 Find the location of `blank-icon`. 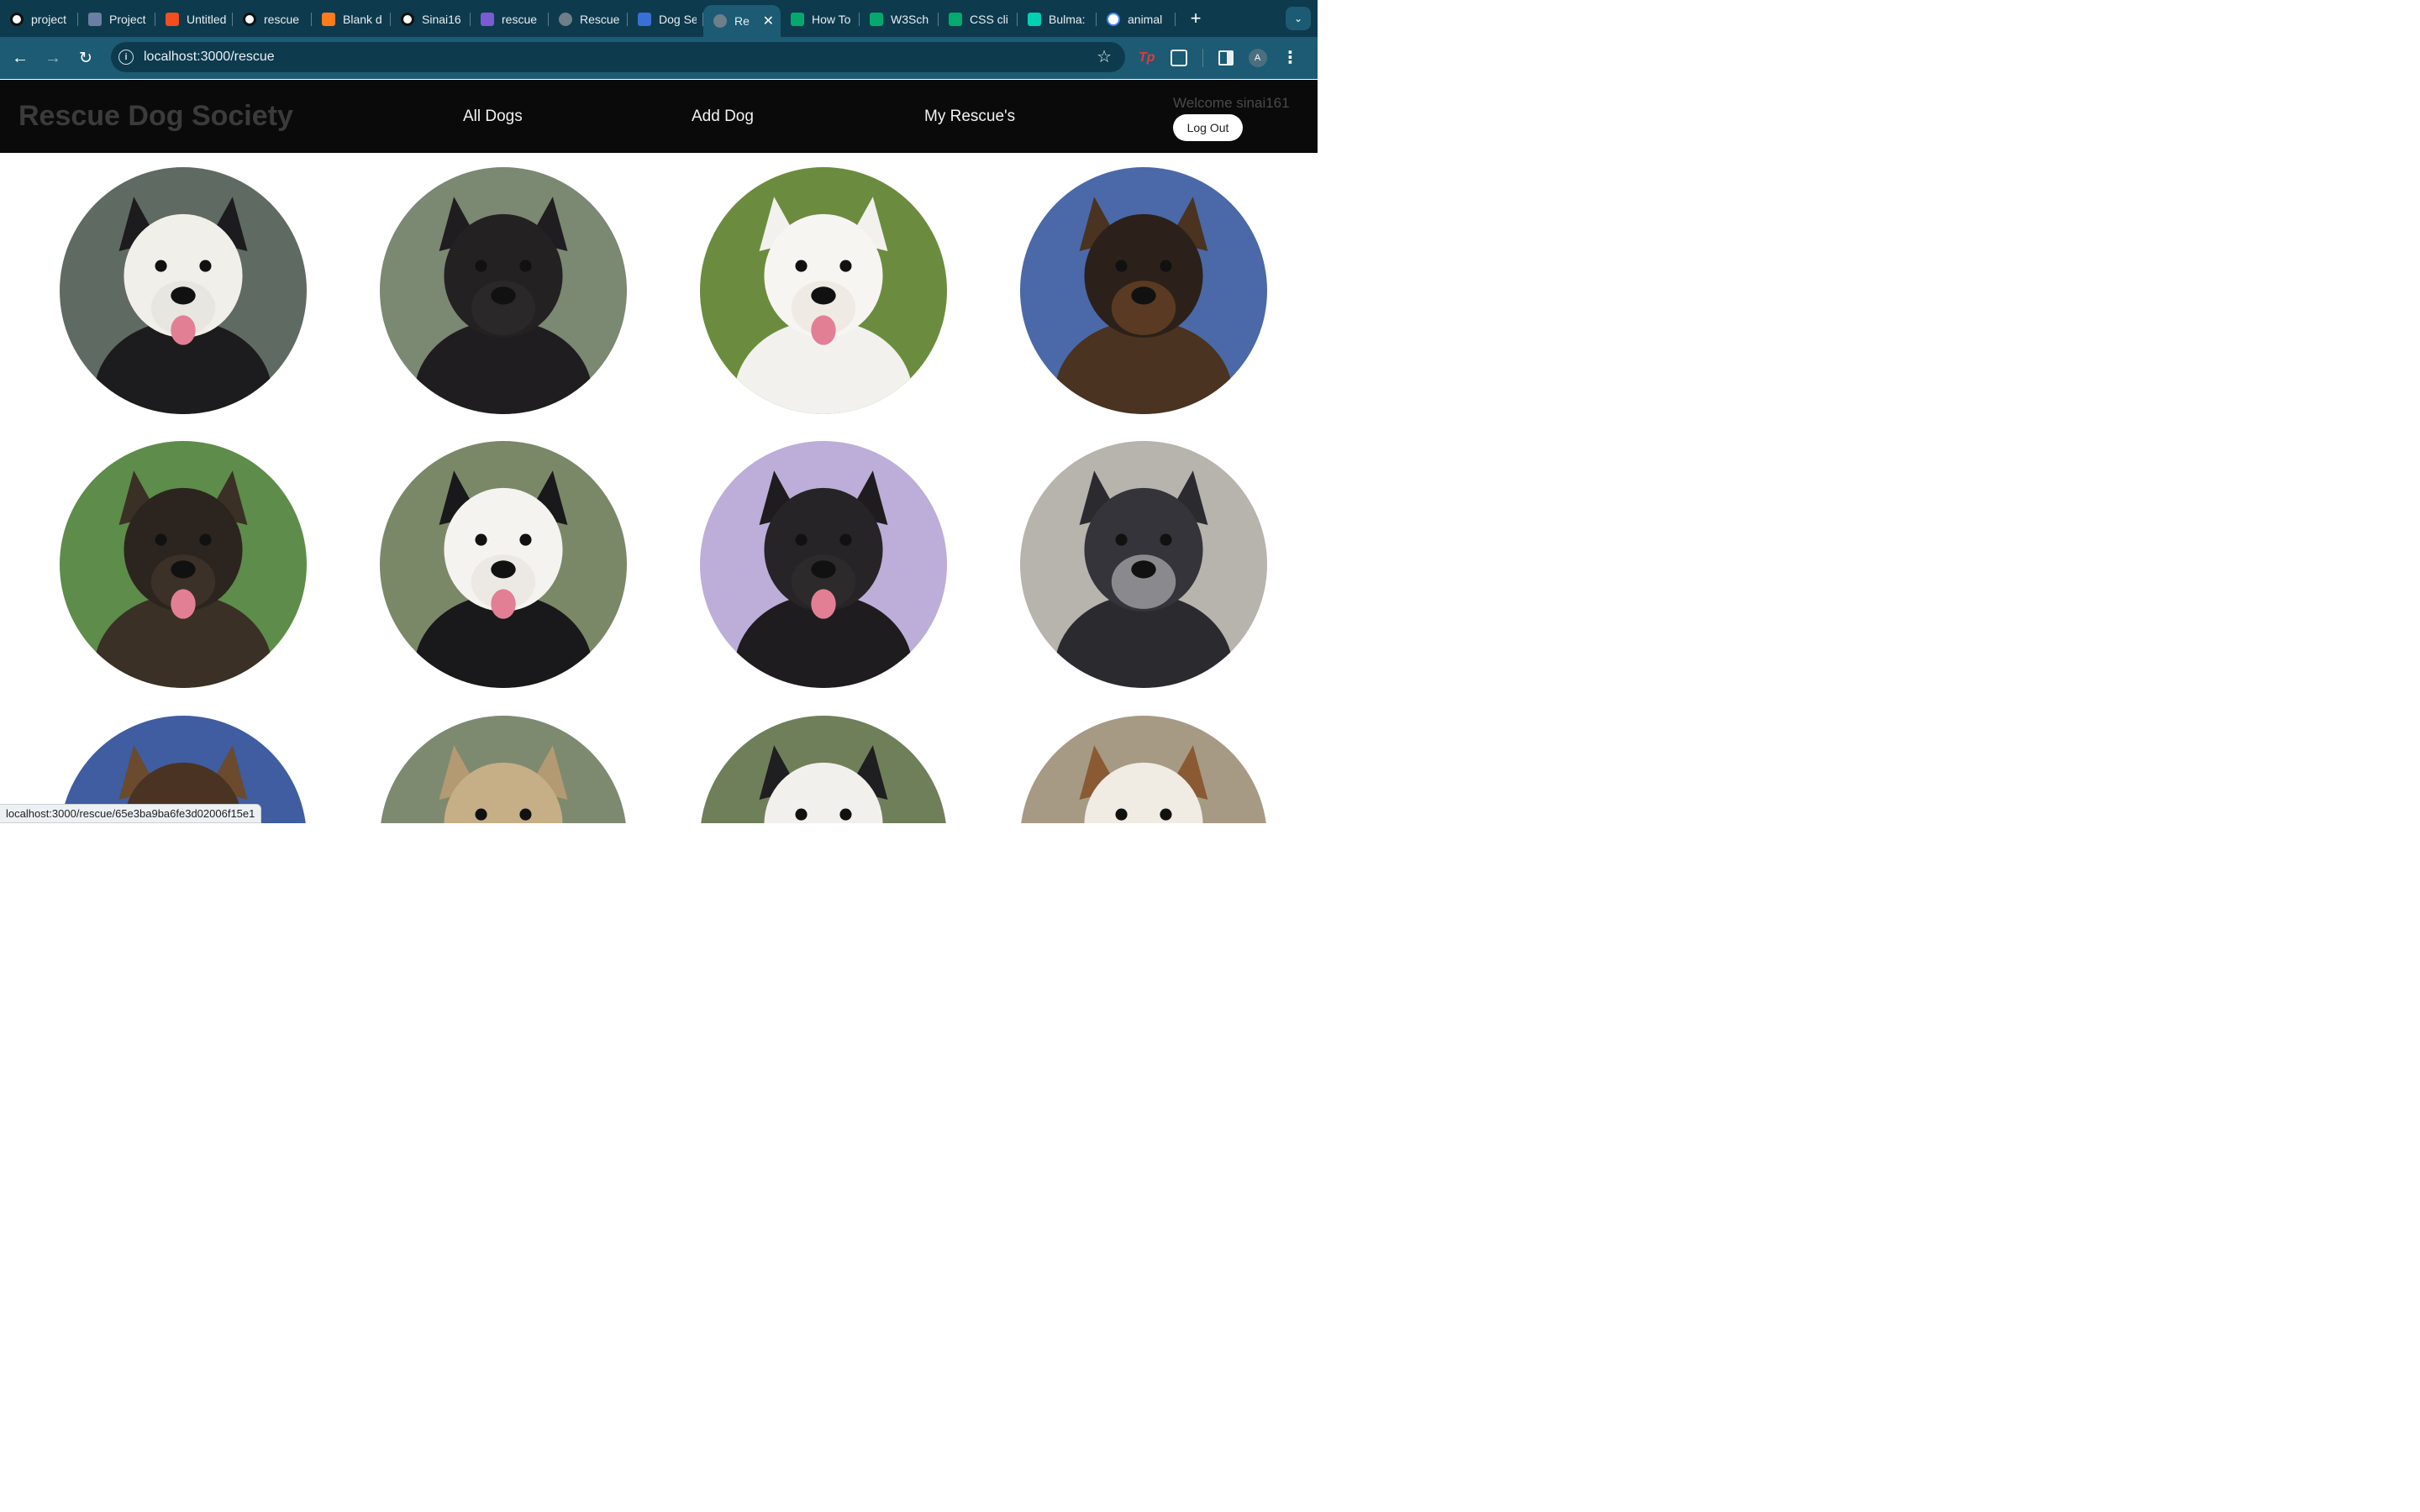

blank-icon is located at coordinates (329, 19).